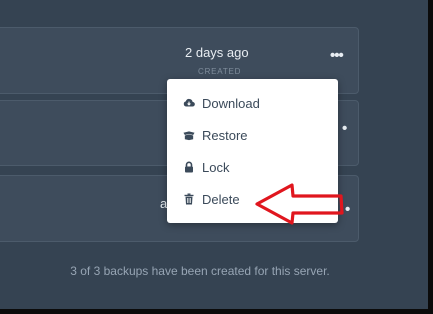 This screenshot has width=433, height=314. Describe the element at coordinates (252, 135) in the screenshot. I see `menu-item-restore: Restore` at that location.